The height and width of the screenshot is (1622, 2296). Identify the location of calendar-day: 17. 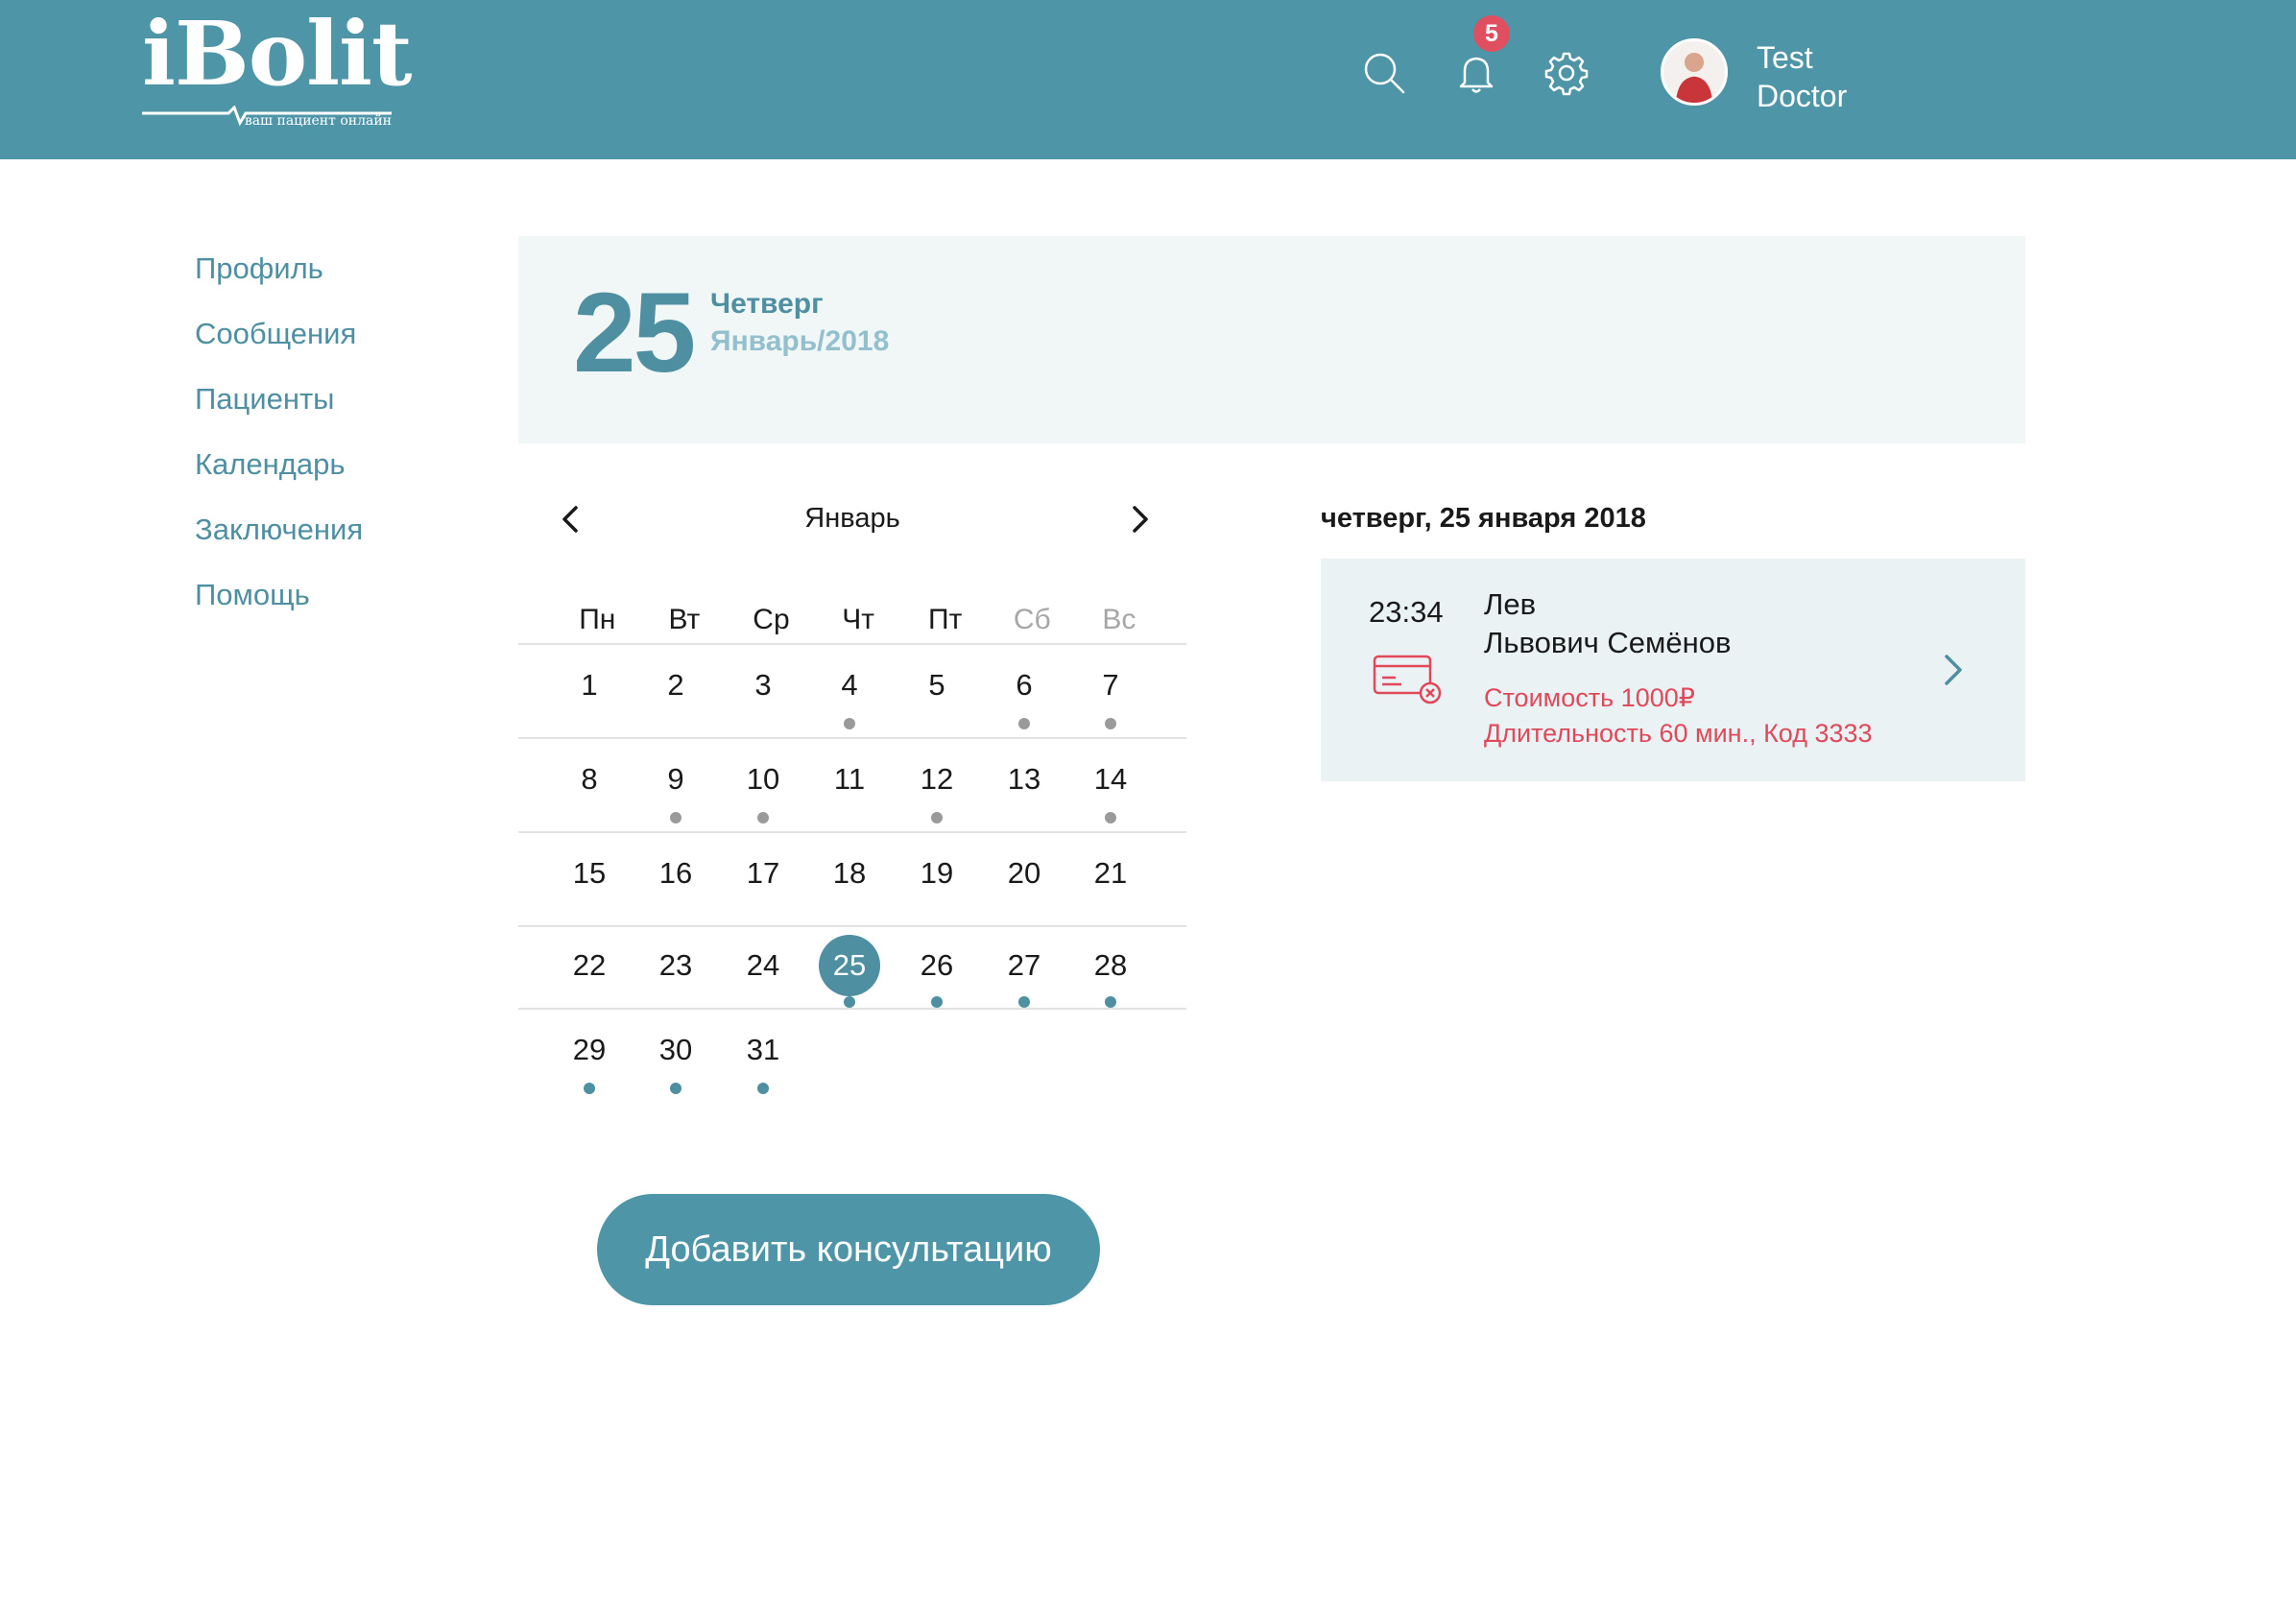
(763, 863).